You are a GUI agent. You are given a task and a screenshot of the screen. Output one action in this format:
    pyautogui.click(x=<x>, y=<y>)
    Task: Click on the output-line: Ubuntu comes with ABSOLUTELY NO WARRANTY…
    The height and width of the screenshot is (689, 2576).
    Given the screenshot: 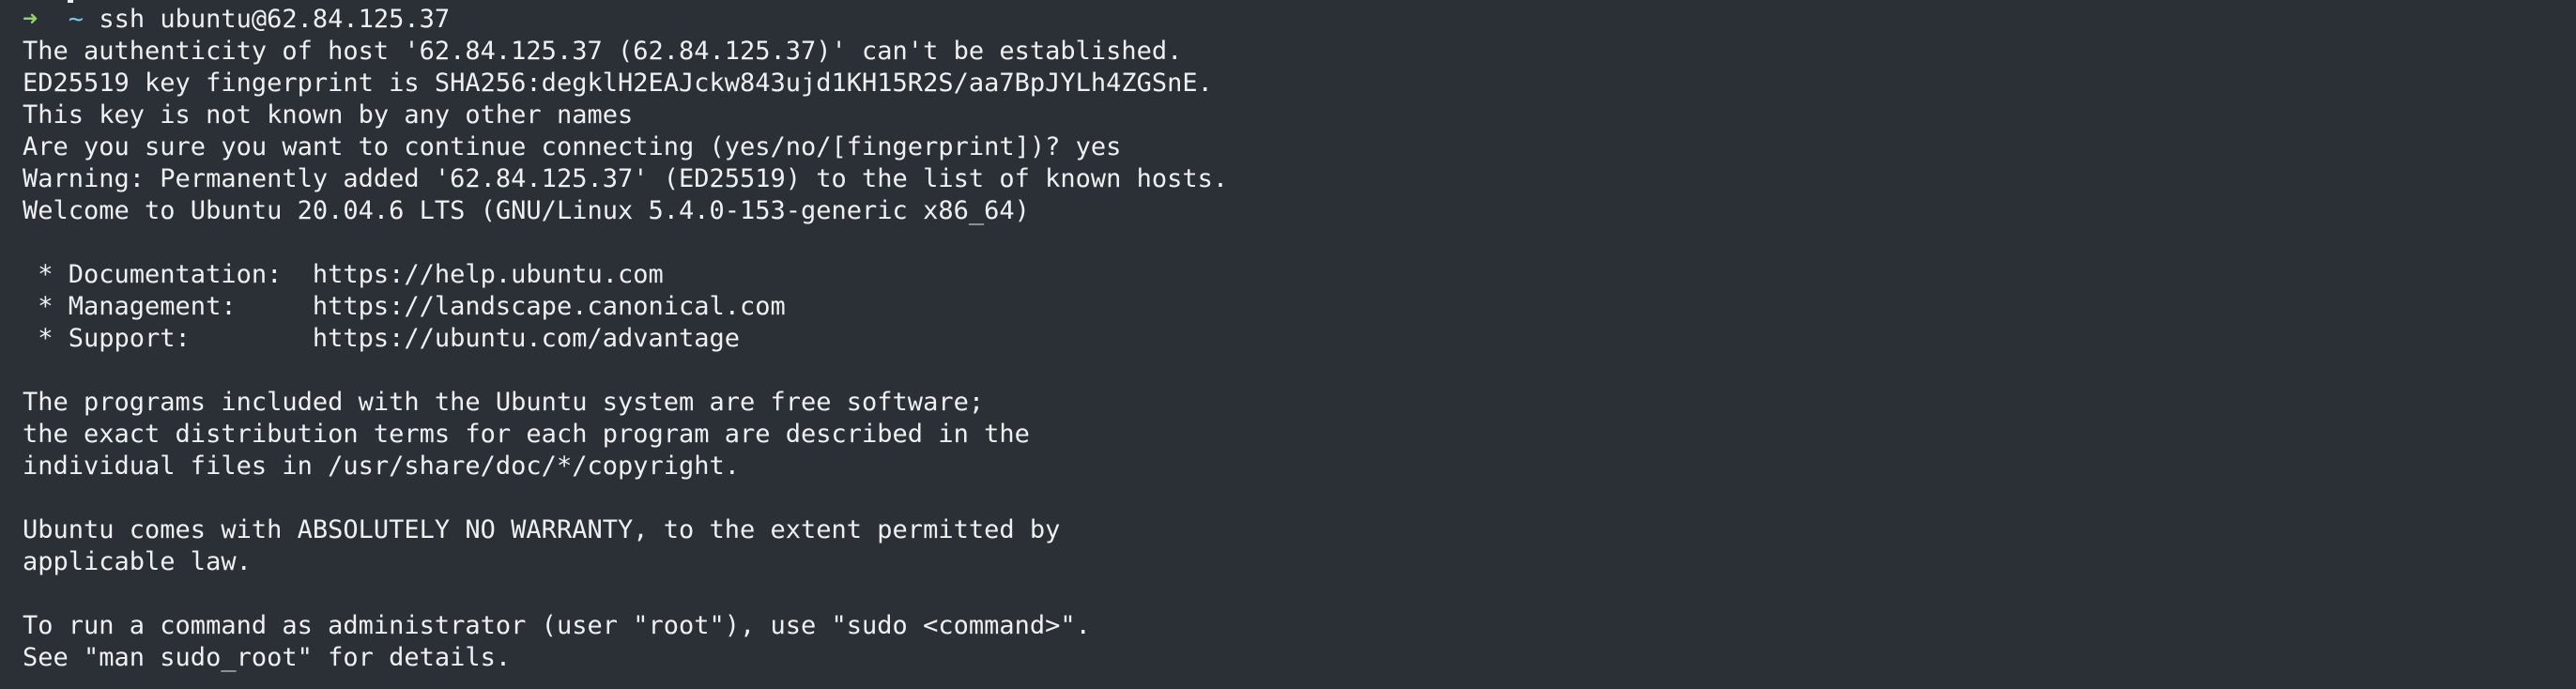 What is the action you would take?
    pyautogui.click(x=542, y=529)
    